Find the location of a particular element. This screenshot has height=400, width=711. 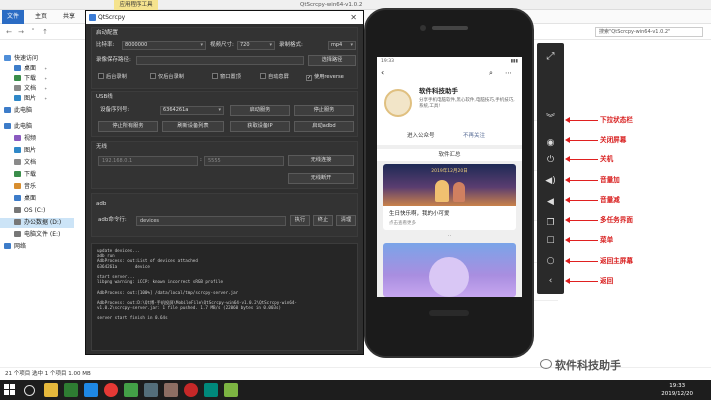

sidebar-item: 文档 is located at coordinates (25, 163).